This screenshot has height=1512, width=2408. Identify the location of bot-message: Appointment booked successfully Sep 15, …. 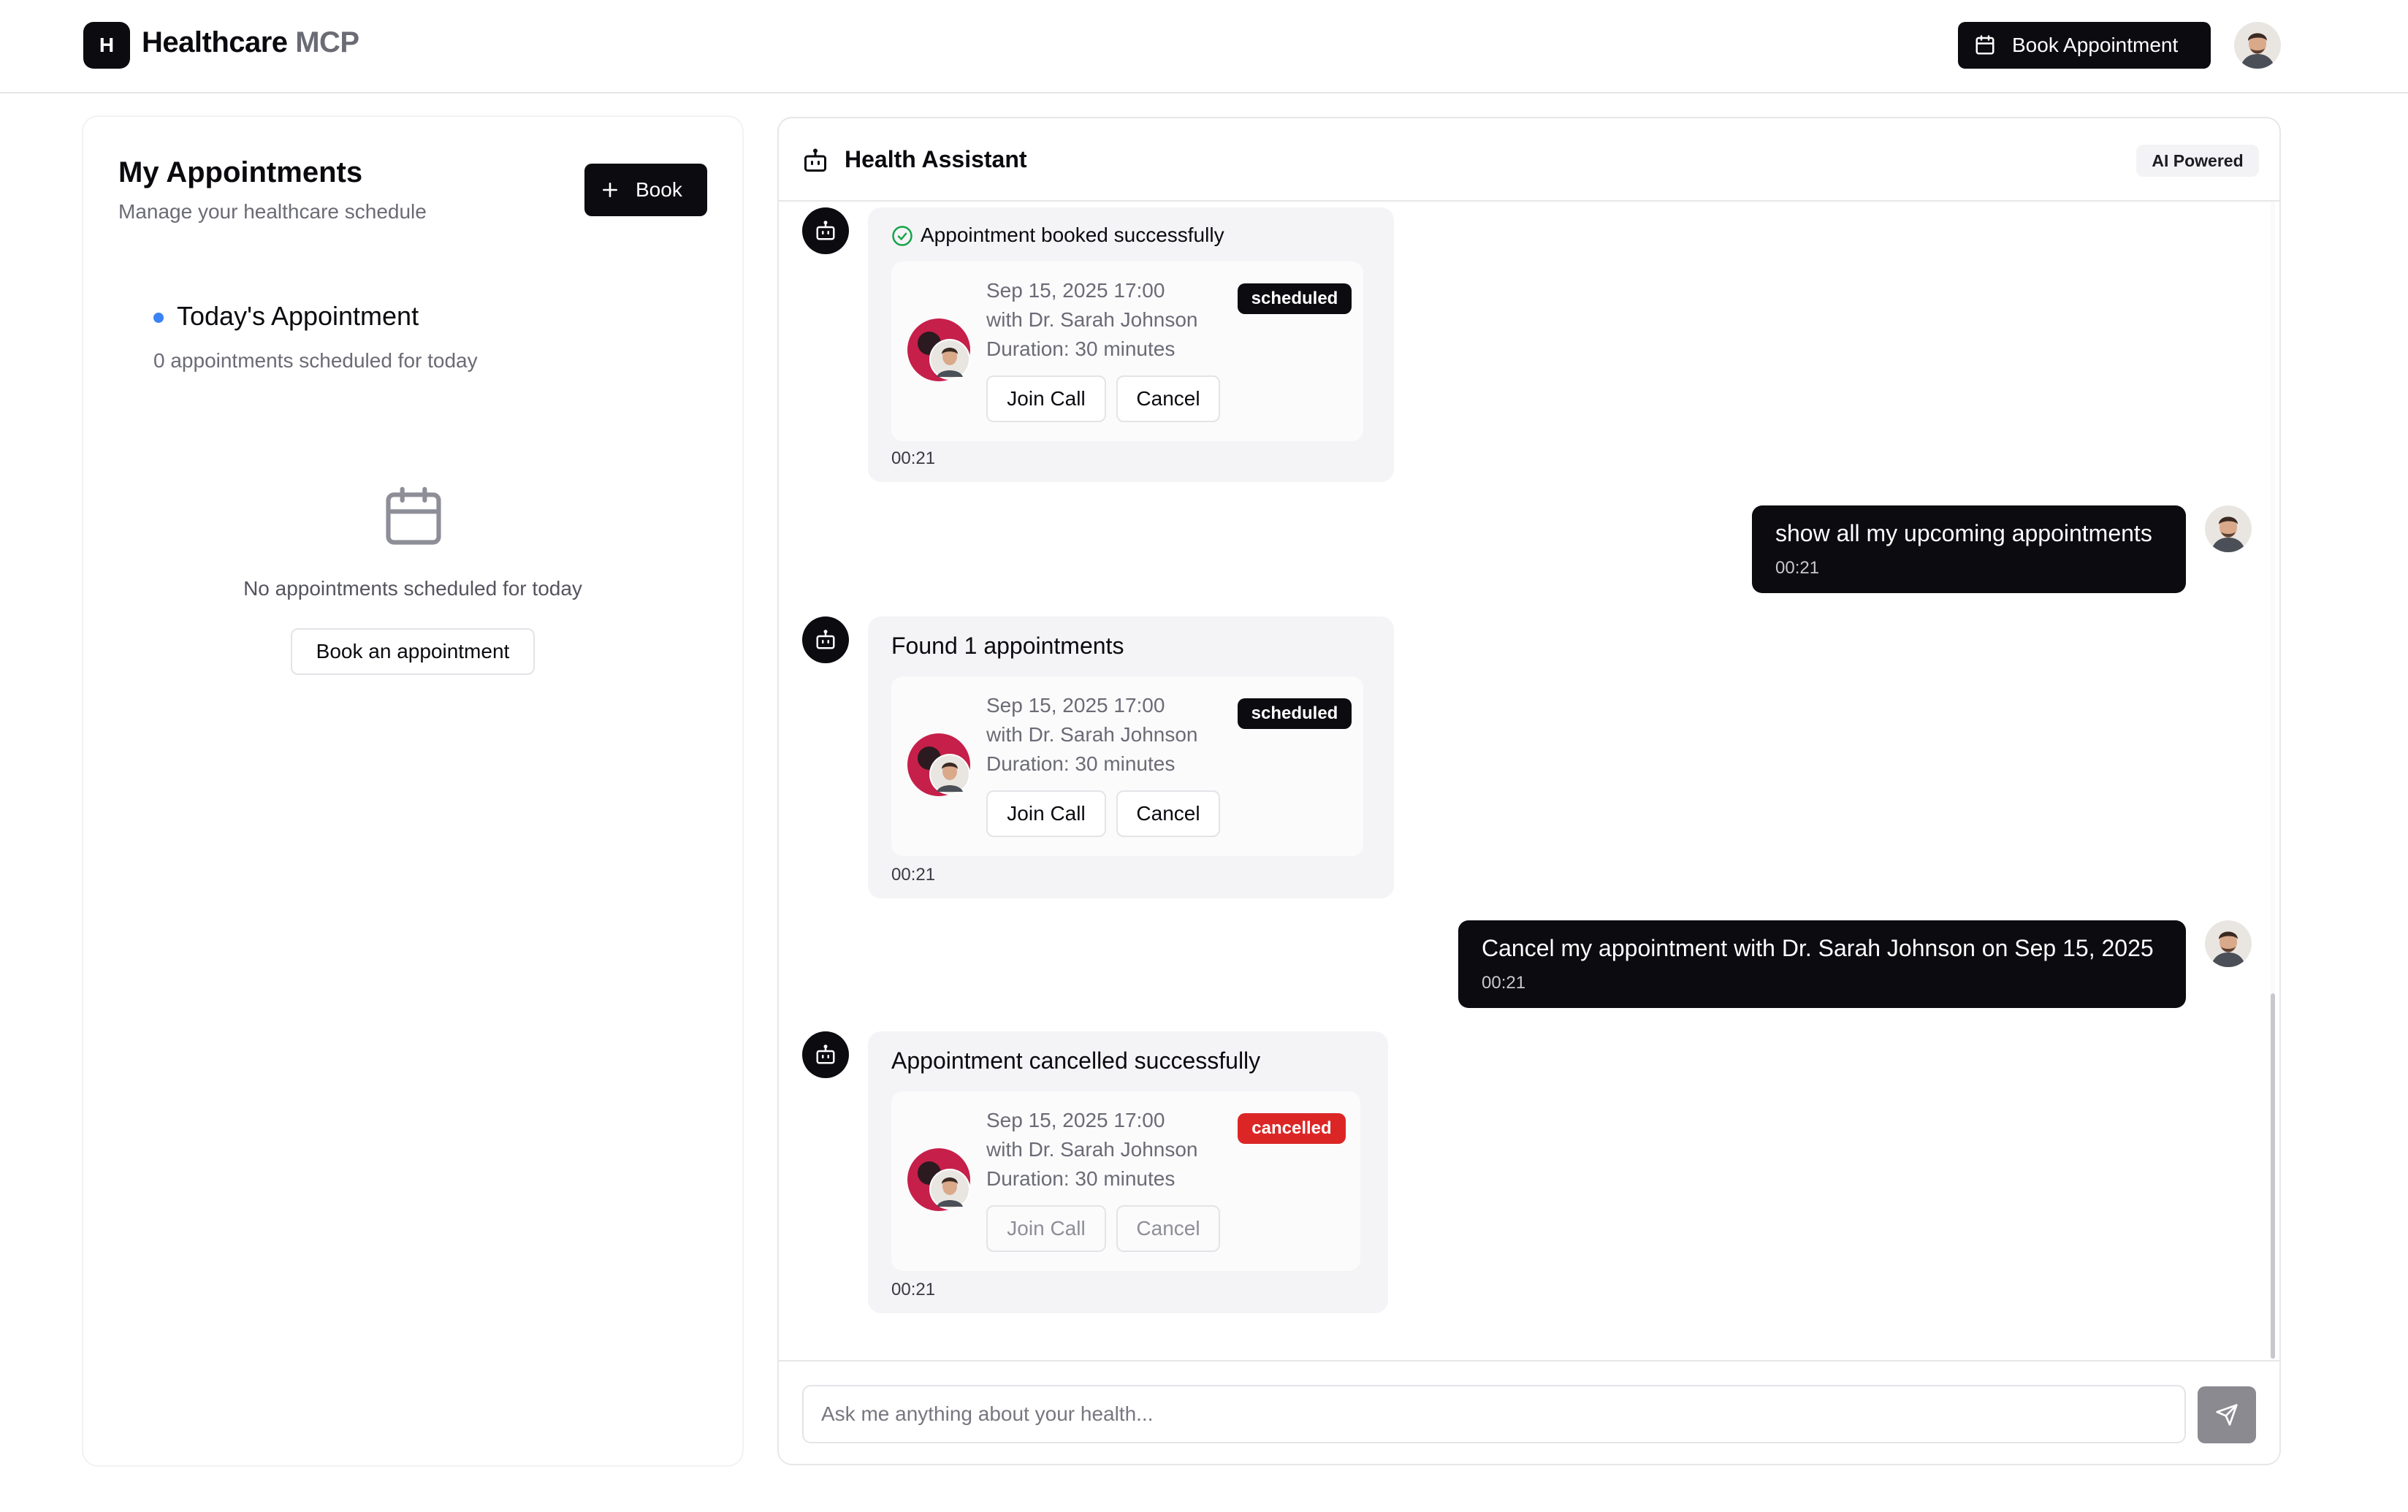
(1131, 344).